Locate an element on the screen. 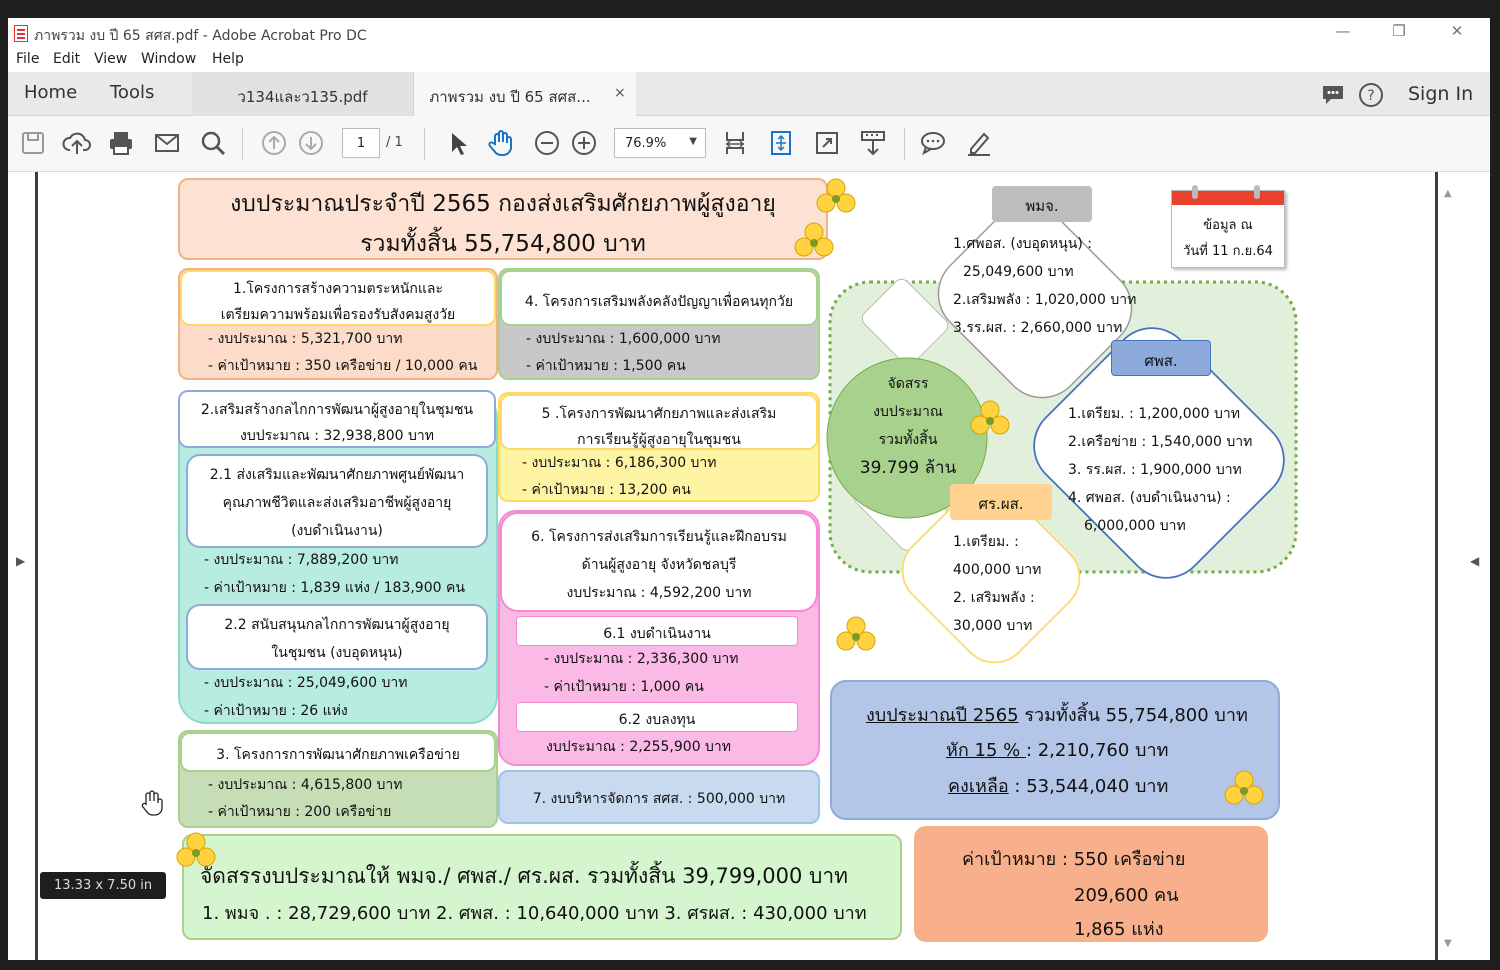 Image resolution: width=1500 pixels, height=970 pixels. comment-icon is located at coordinates (933, 143).